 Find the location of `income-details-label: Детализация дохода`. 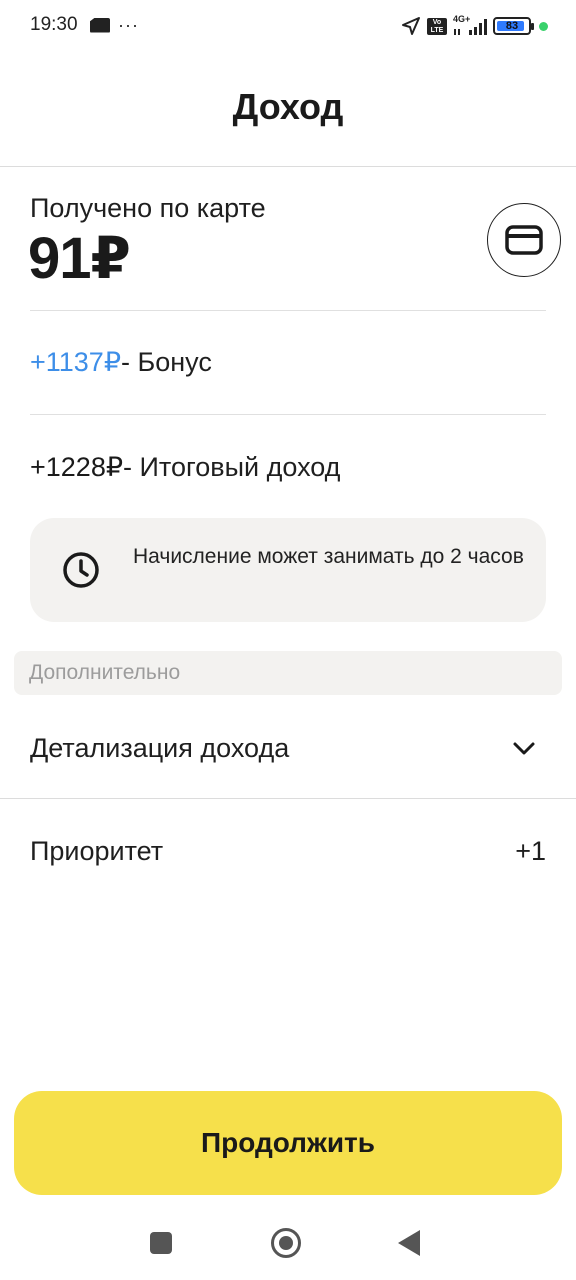

income-details-label: Детализация дохода is located at coordinates (160, 748).